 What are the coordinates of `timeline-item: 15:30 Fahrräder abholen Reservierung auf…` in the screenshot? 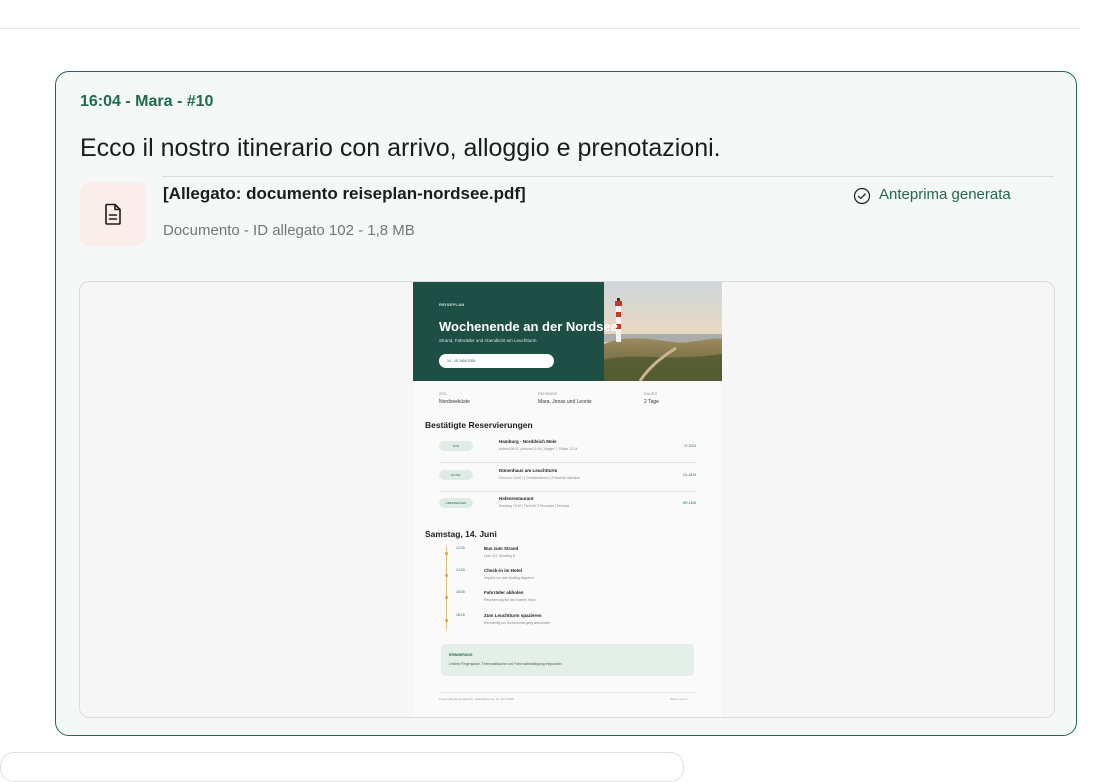 It's located at (572, 601).